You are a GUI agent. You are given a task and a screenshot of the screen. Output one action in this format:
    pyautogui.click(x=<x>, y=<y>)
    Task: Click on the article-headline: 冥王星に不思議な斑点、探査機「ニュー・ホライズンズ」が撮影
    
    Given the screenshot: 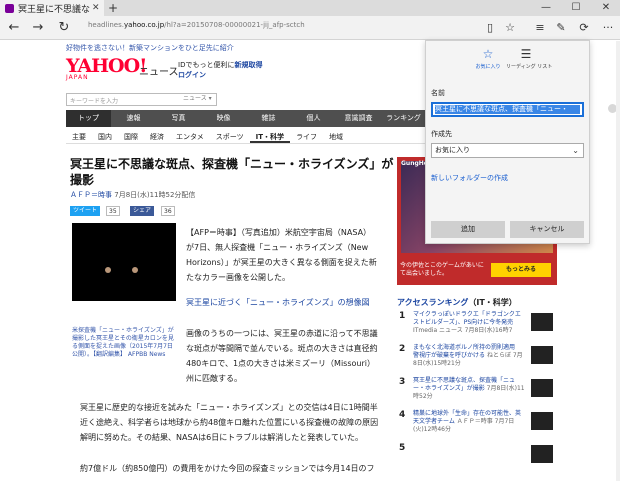 What is the action you would take?
    pyautogui.click(x=232, y=172)
    